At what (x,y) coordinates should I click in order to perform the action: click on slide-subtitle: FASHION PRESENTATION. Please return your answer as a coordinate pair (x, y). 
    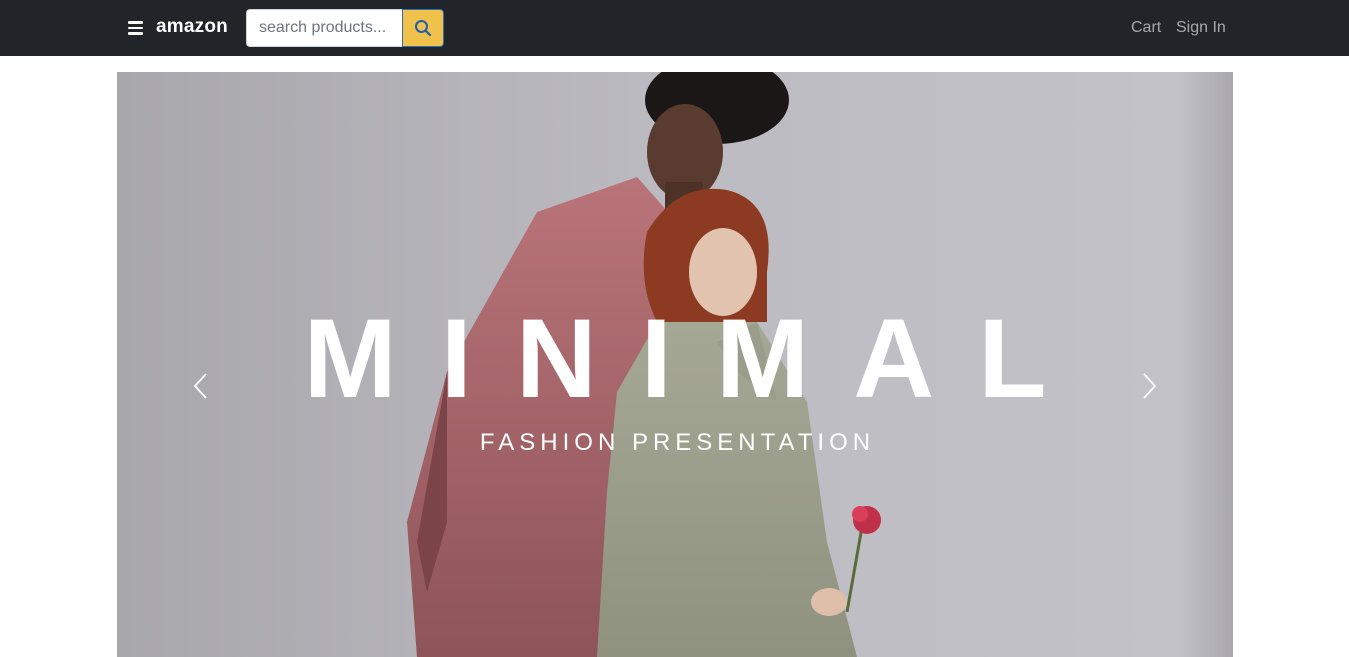
    Looking at the image, I should click on (677, 442).